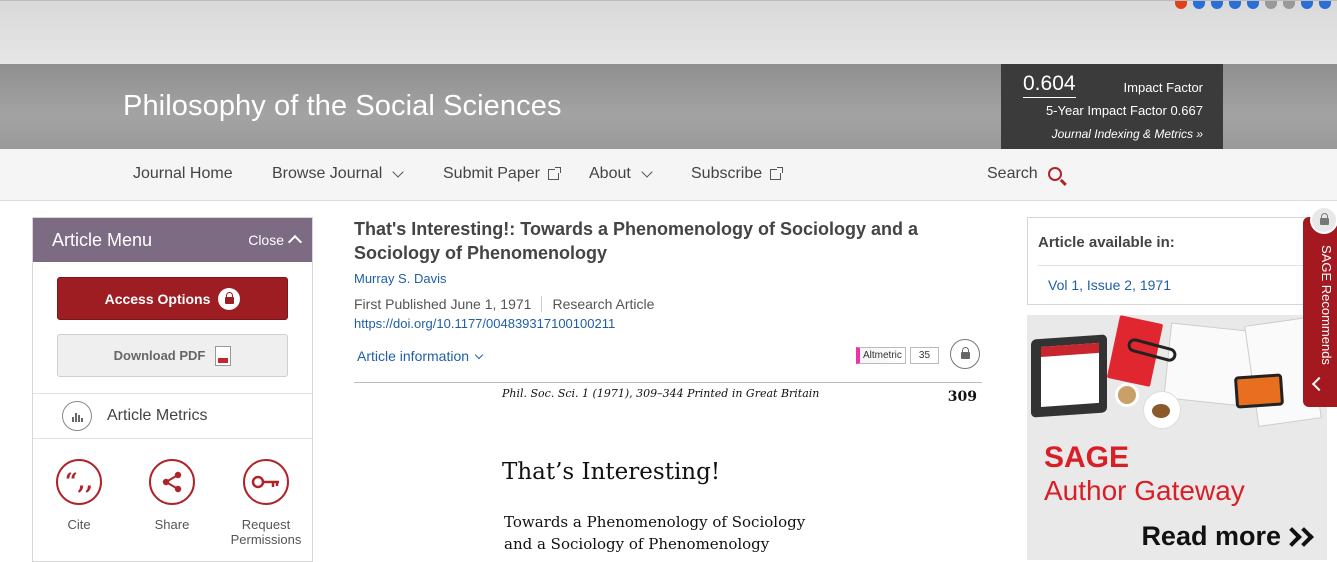 The image size is (1337, 562). I want to click on pdf-title: That’s Interesting!, so click(611, 472).